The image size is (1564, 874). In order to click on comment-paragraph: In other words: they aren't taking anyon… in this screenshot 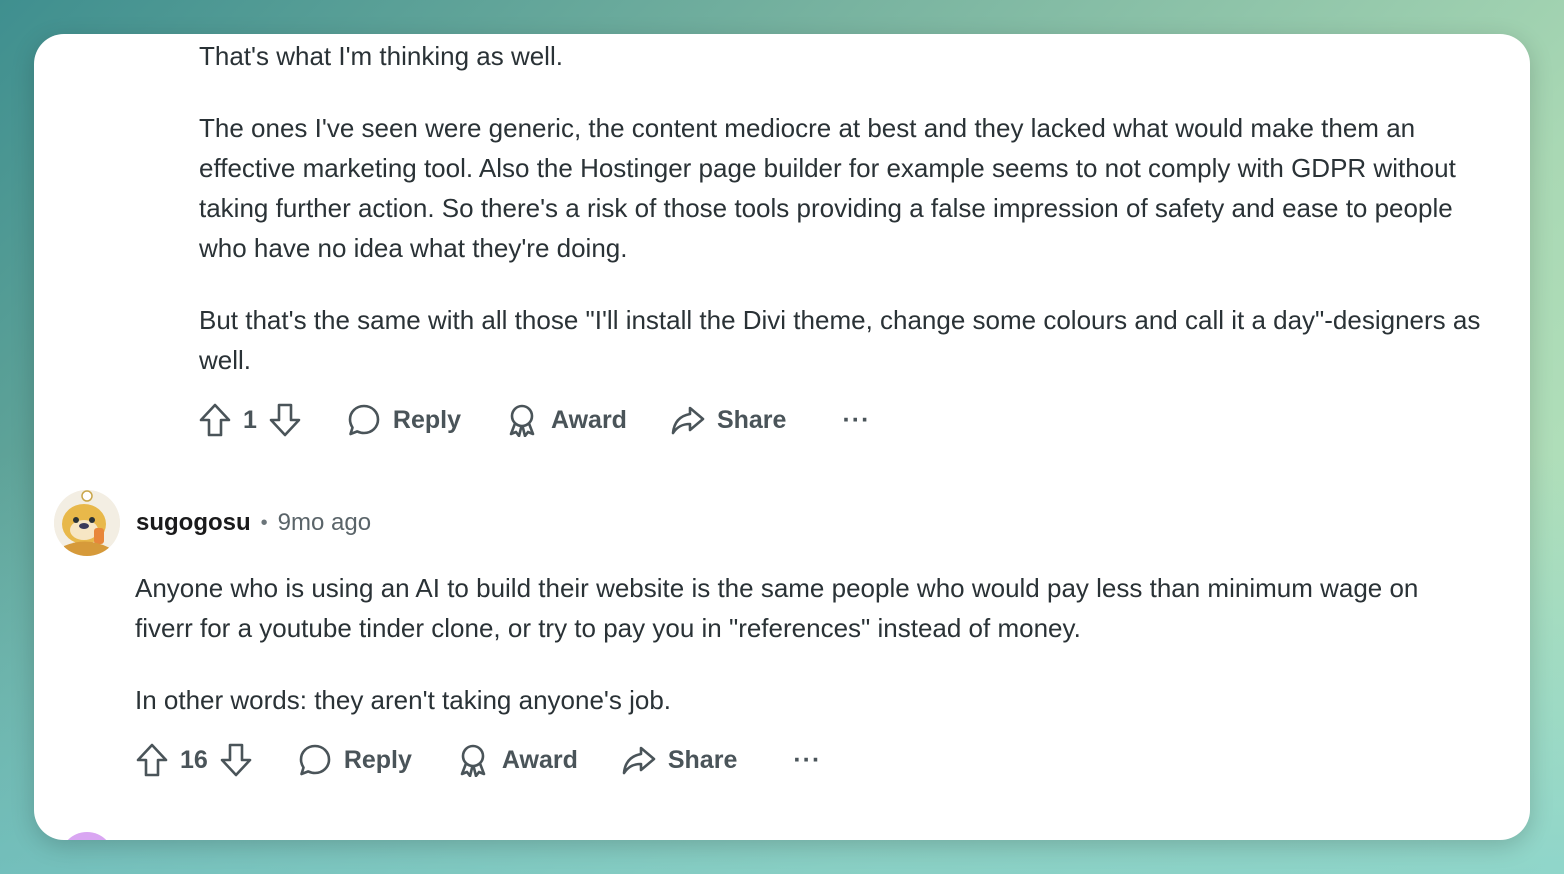, I will do `click(403, 700)`.